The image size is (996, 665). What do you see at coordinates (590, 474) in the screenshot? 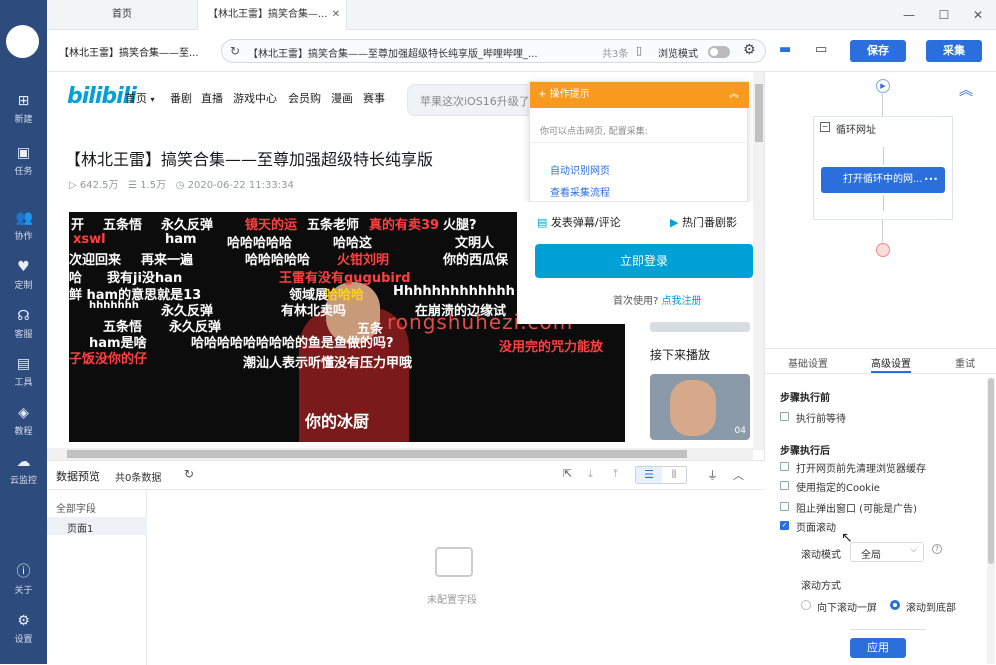
I see `download-icon: ⤓` at bounding box center [590, 474].